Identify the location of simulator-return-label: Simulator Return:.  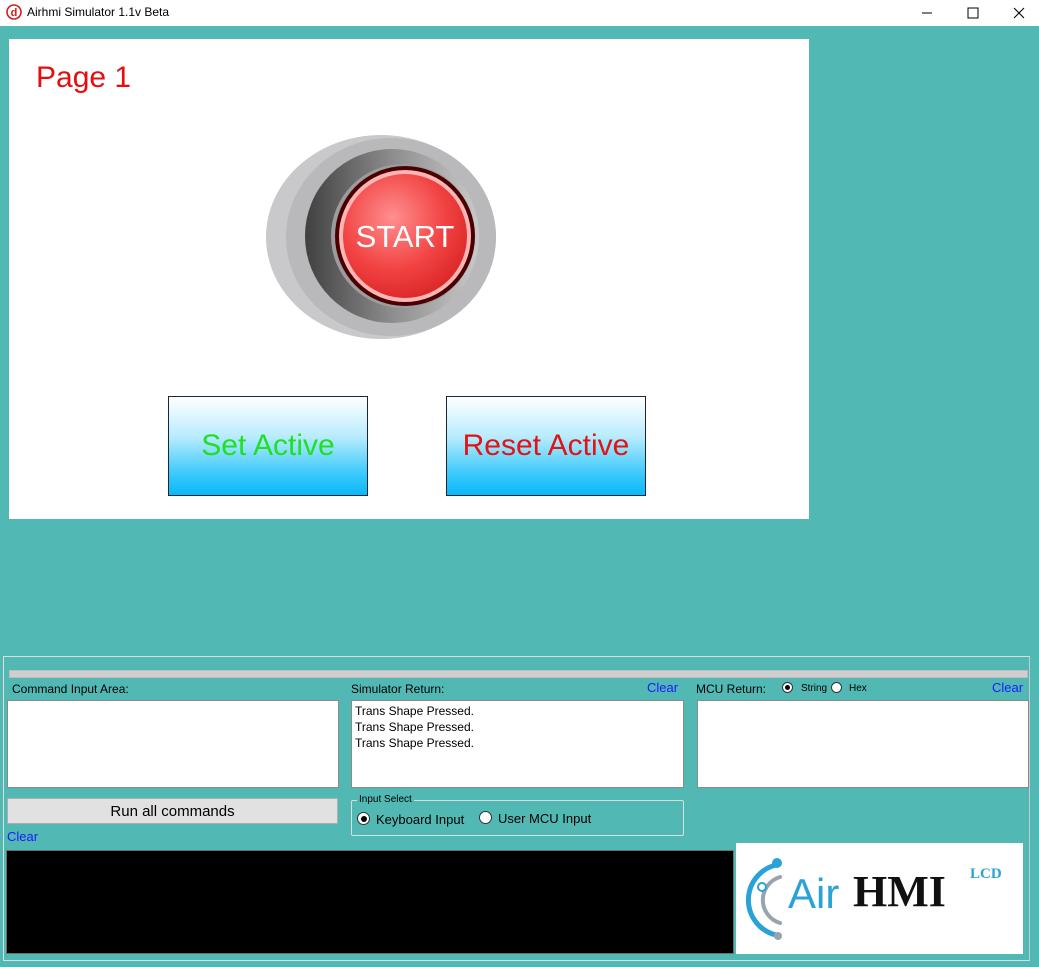
(398, 689).